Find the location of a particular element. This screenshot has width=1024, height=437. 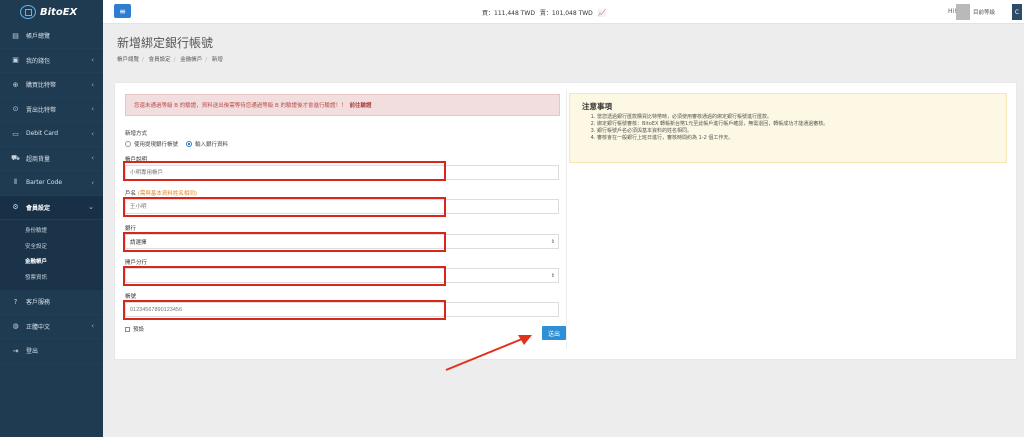

method-option-manual: 輸入銀行資料 is located at coordinates (207, 144).